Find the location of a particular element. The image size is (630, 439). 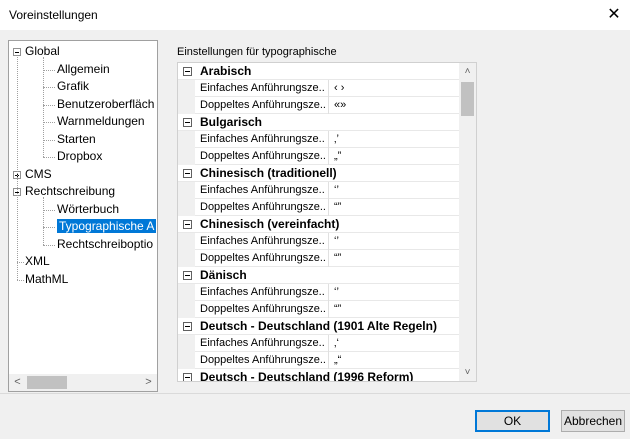

tree-item-label: MathML is located at coordinates (47, 278).